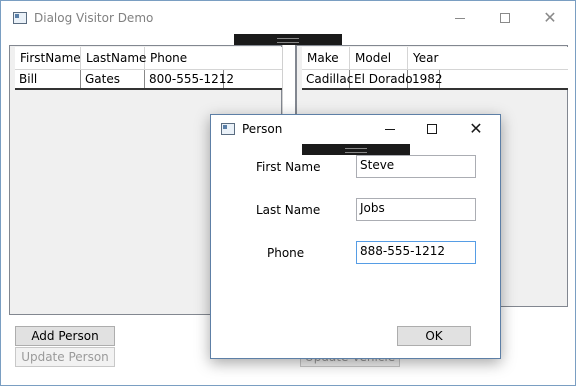 Image resolution: width=576 pixels, height=386 pixels. I want to click on person-col-firstname: FirstName, so click(48, 58).